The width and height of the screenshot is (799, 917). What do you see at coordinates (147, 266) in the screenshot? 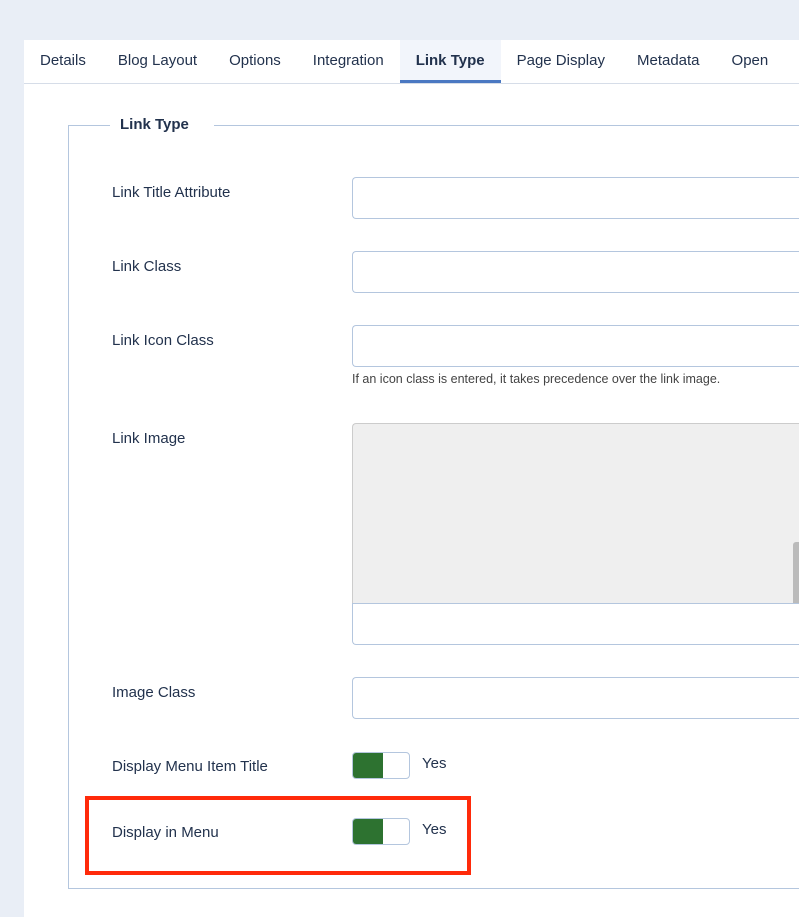
I see `link-class-label: Link Class` at bounding box center [147, 266].